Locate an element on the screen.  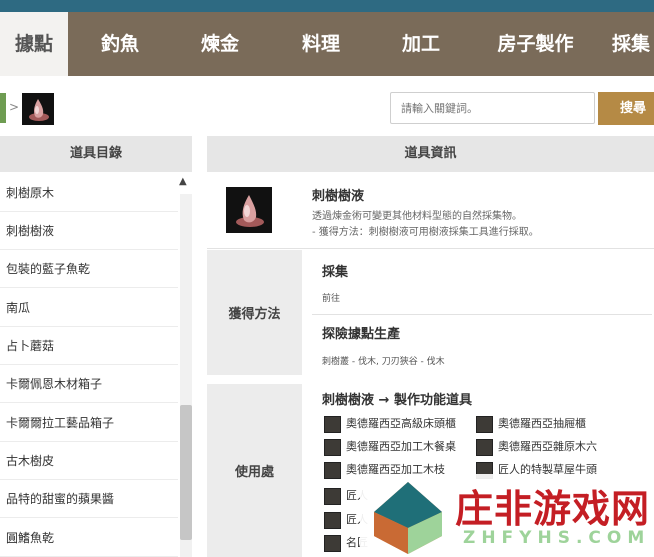
tree-sap-icon is located at coordinates (249, 210).